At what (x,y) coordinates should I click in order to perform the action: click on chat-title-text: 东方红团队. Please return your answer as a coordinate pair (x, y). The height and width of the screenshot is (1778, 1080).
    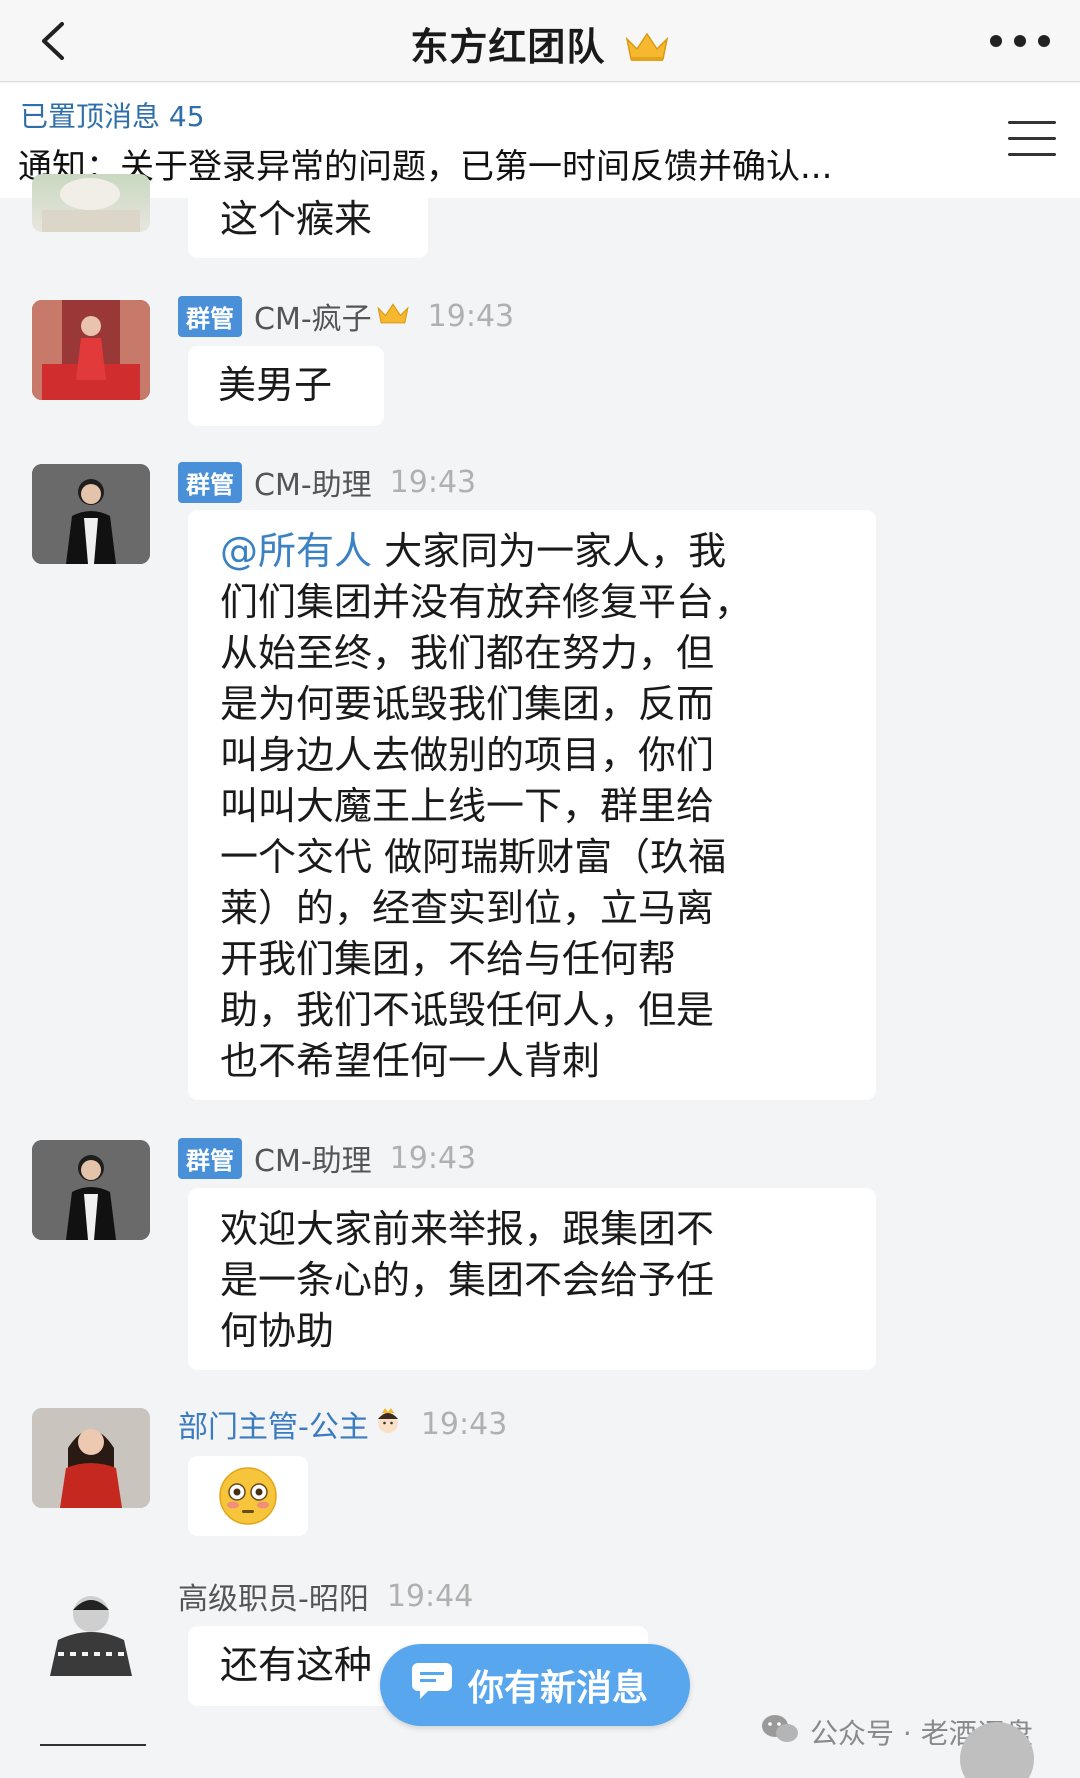
    Looking at the image, I should click on (508, 47).